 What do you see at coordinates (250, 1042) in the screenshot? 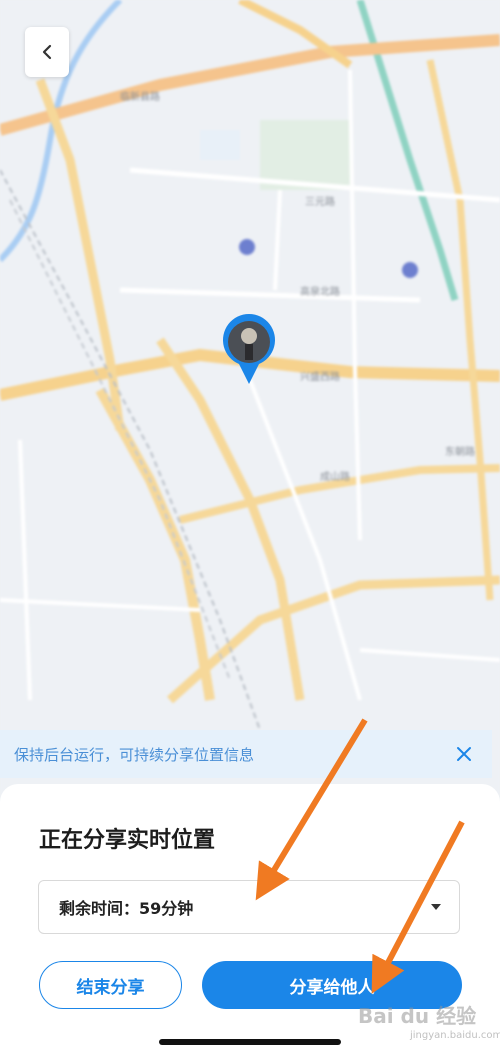
I see `home-indicator` at bounding box center [250, 1042].